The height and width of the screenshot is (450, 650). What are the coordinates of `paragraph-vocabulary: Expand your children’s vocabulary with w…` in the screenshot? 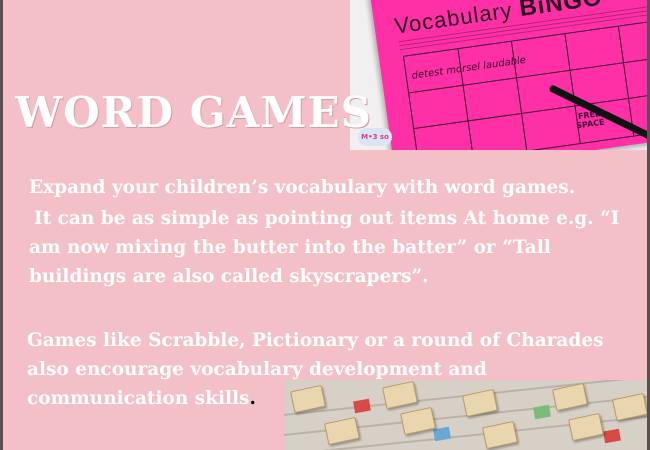 It's located at (302, 187).